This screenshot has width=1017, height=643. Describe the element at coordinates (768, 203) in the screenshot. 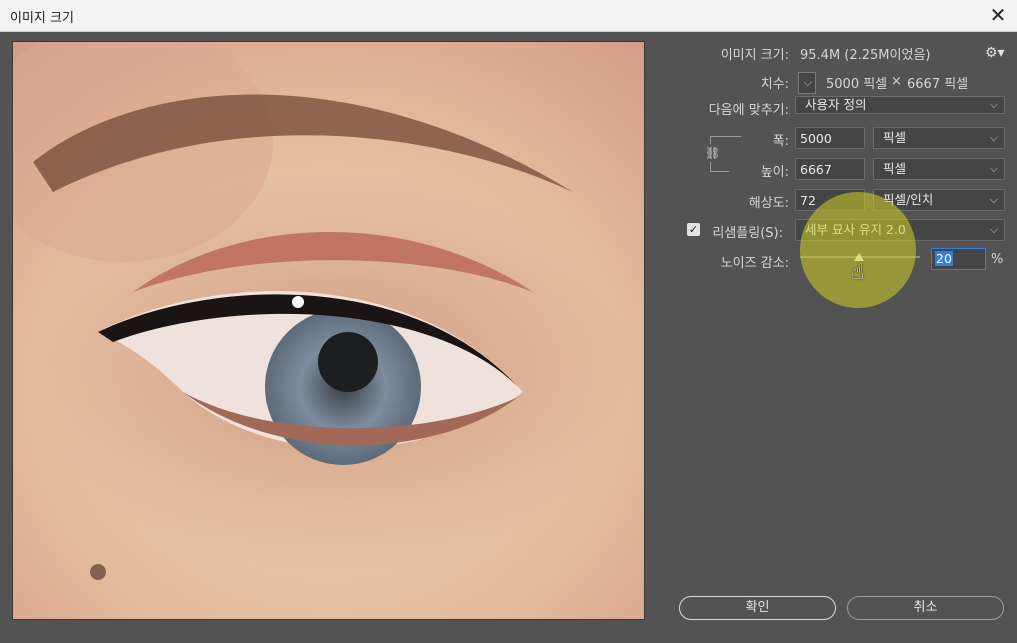

I see `resolution-label: 해상도:` at that location.